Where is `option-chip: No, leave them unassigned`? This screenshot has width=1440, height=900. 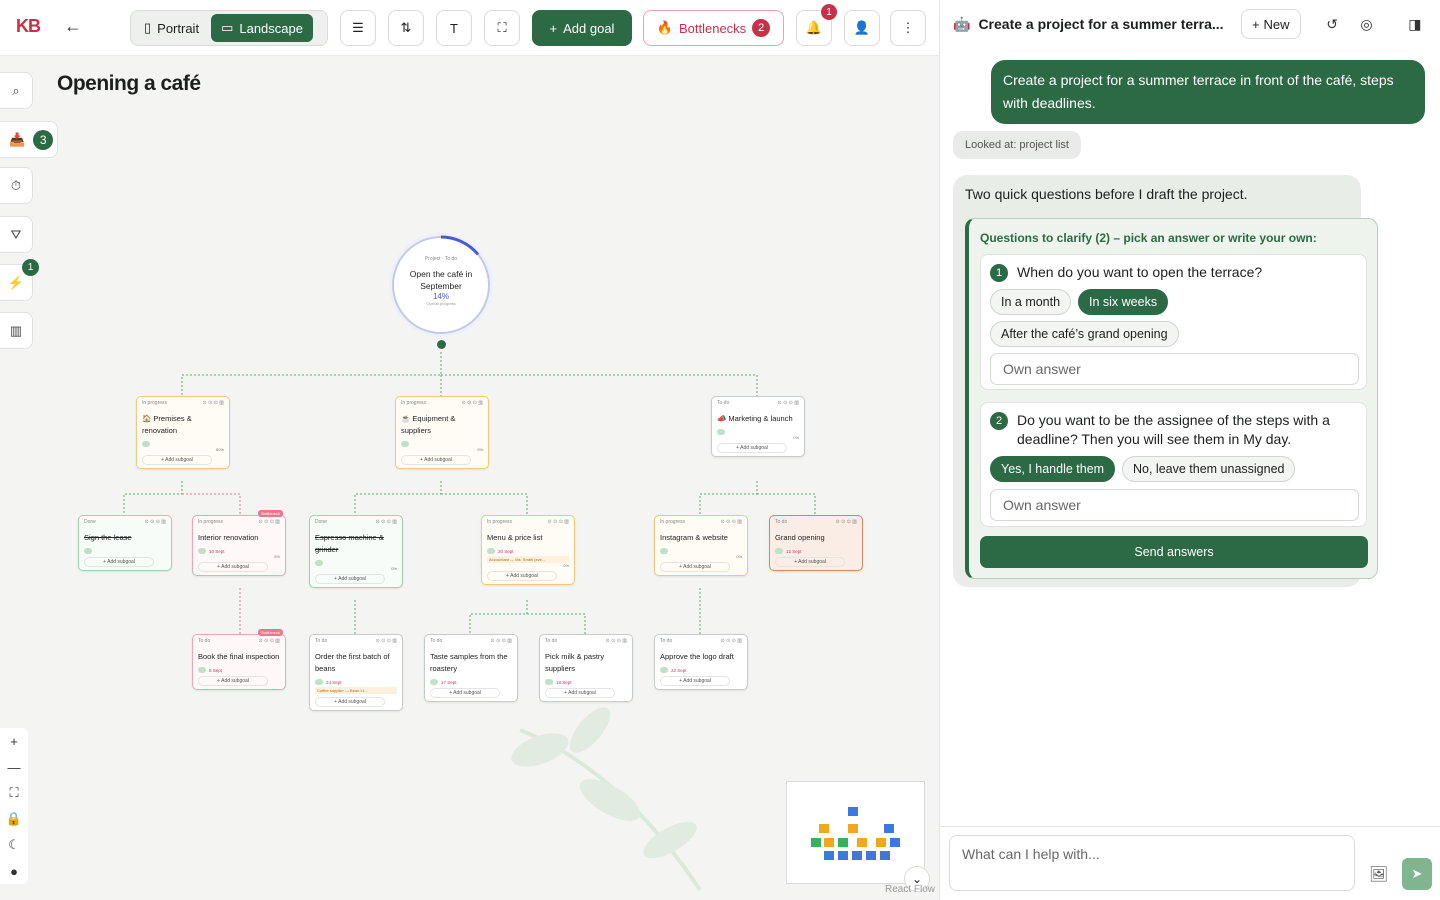
option-chip: No, leave them unassigned is located at coordinates (1209, 469).